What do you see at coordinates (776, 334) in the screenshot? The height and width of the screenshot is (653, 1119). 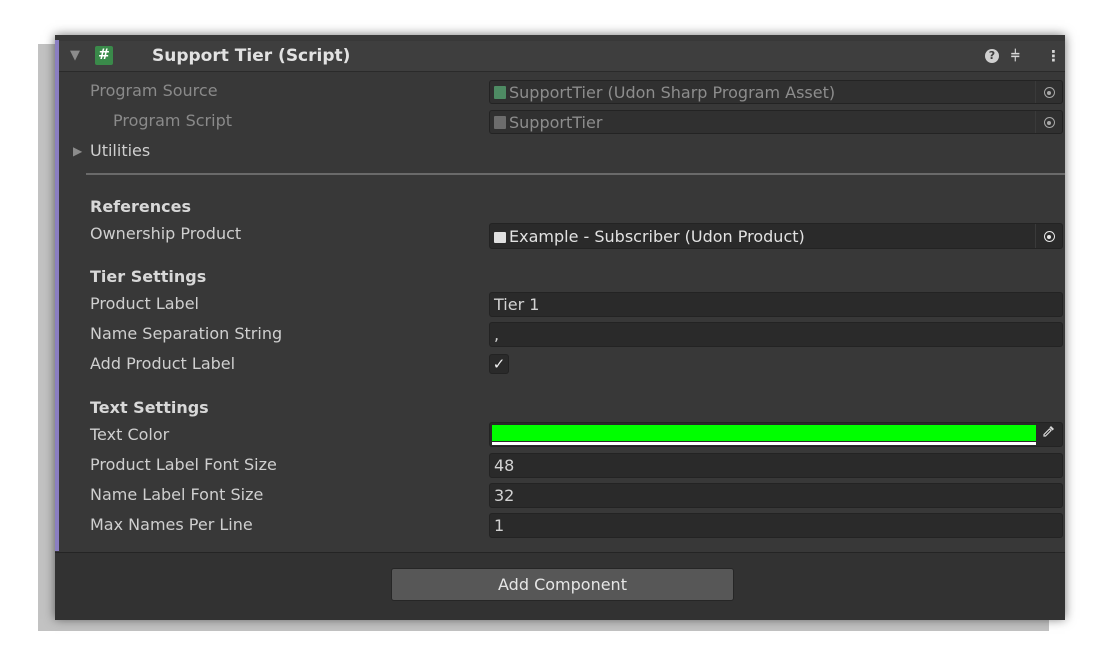 I see `name-separation-input: ,` at bounding box center [776, 334].